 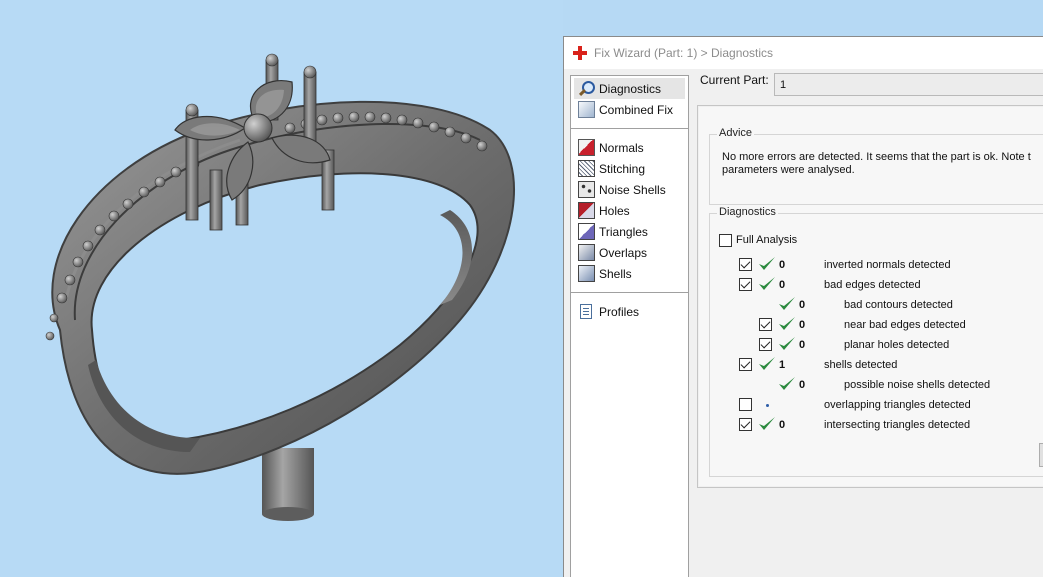 What do you see at coordinates (619, 311) in the screenshot?
I see `nav-label: Profiles` at bounding box center [619, 311].